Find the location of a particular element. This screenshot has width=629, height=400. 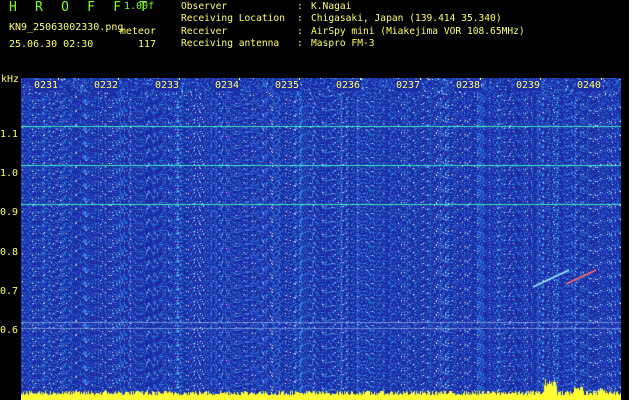

freq-tick-label: 0.9 is located at coordinates (9, 212).